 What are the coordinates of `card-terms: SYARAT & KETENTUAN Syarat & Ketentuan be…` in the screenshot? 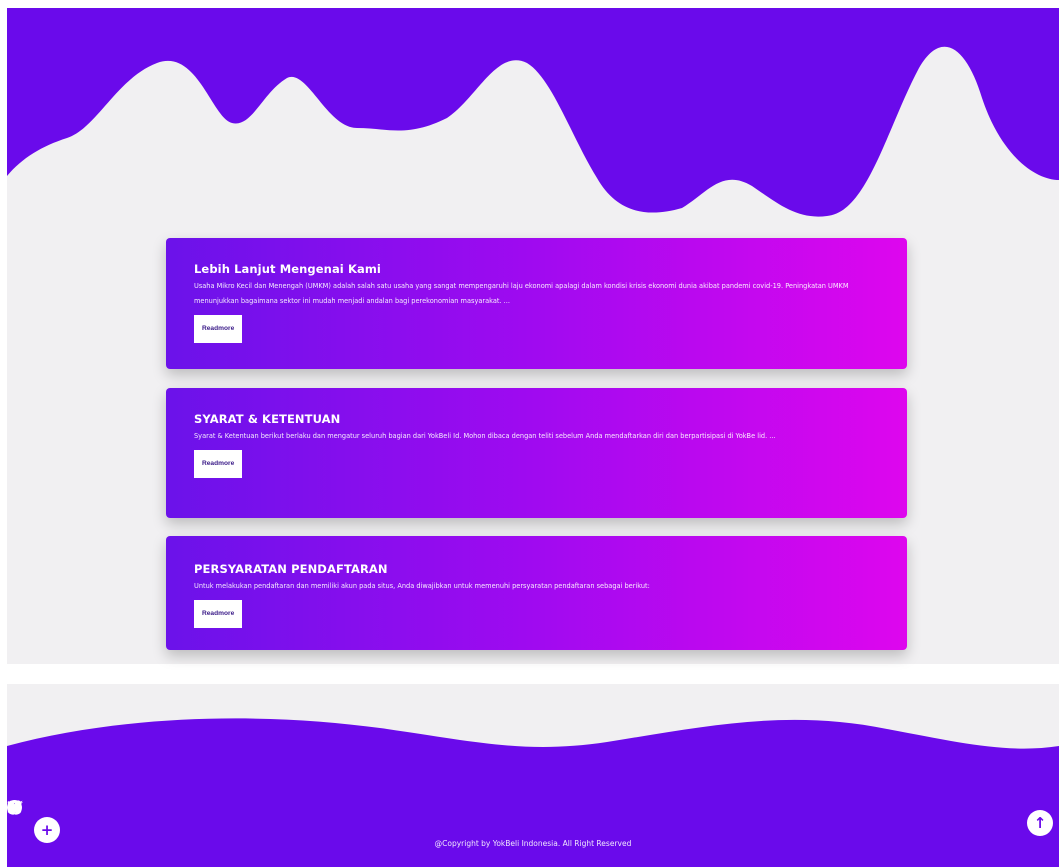 It's located at (536, 453).